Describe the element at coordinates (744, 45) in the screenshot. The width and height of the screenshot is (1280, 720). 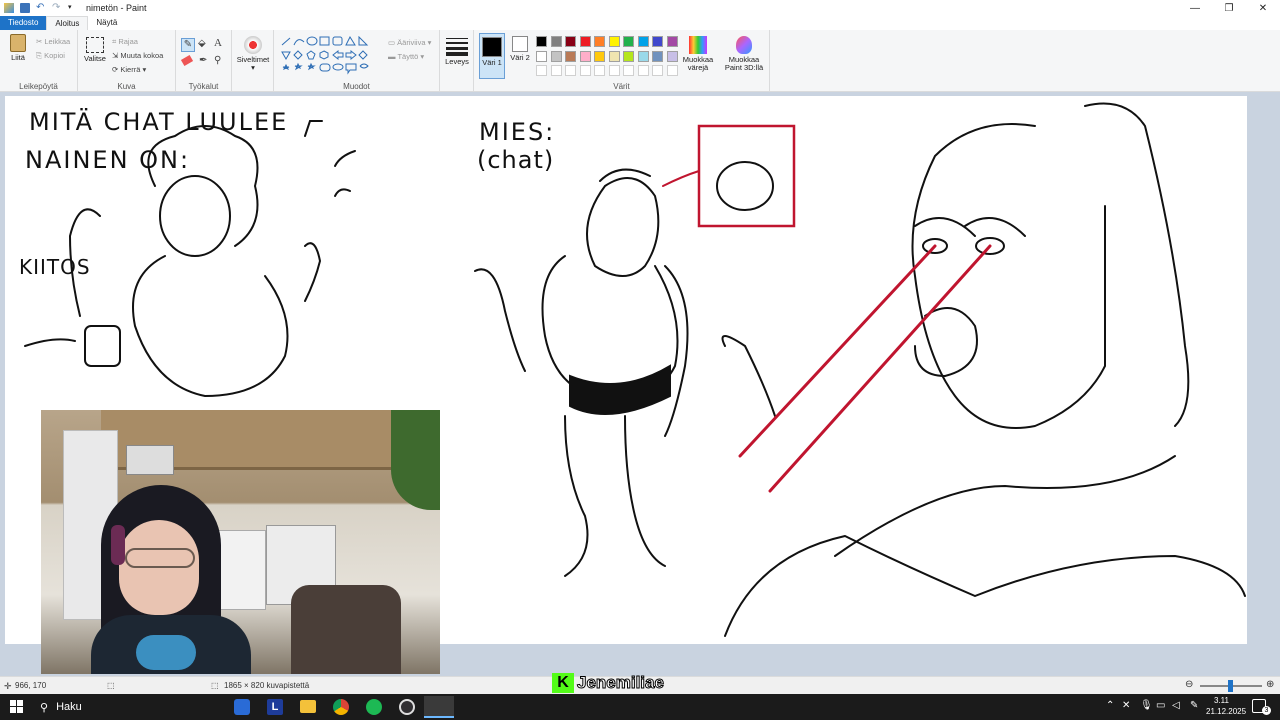
I see `paint3d-icon` at that location.